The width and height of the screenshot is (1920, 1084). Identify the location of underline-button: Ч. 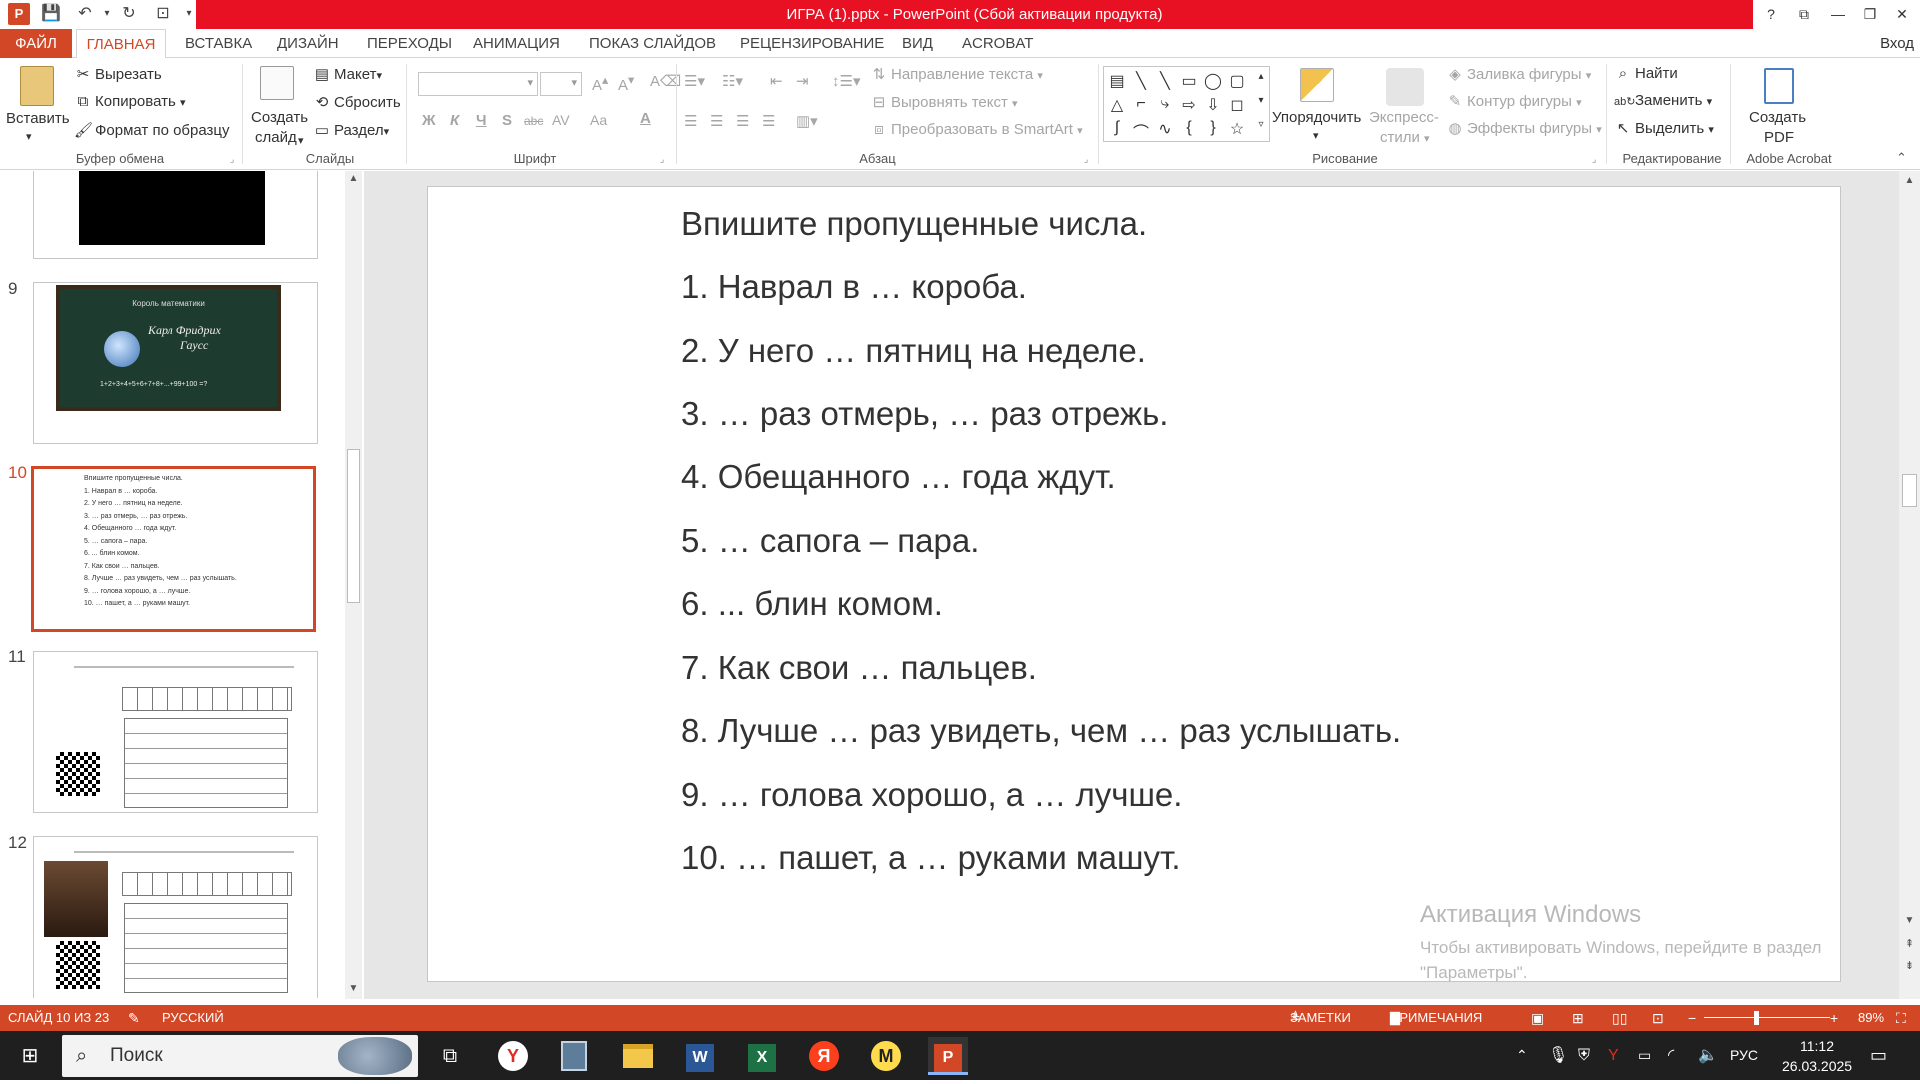
(481, 120).